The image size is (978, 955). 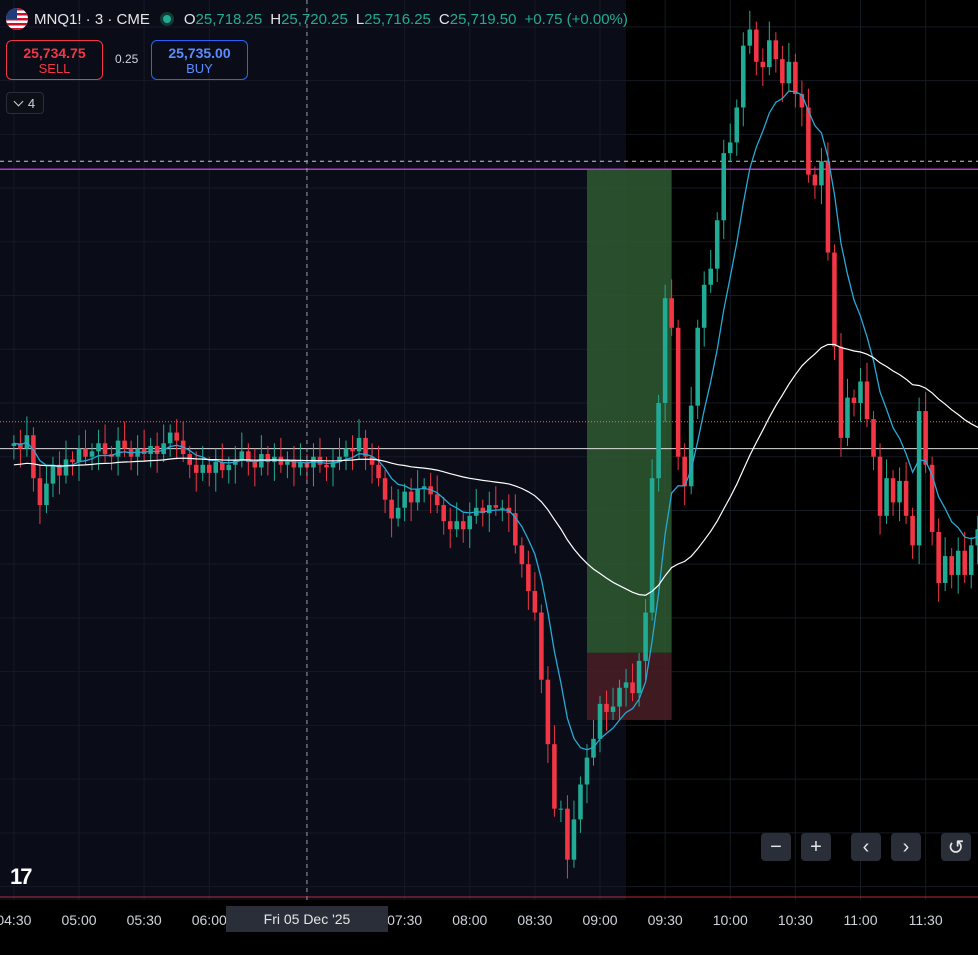 I want to click on time-axis-label: 08:00, so click(x=470, y=920).